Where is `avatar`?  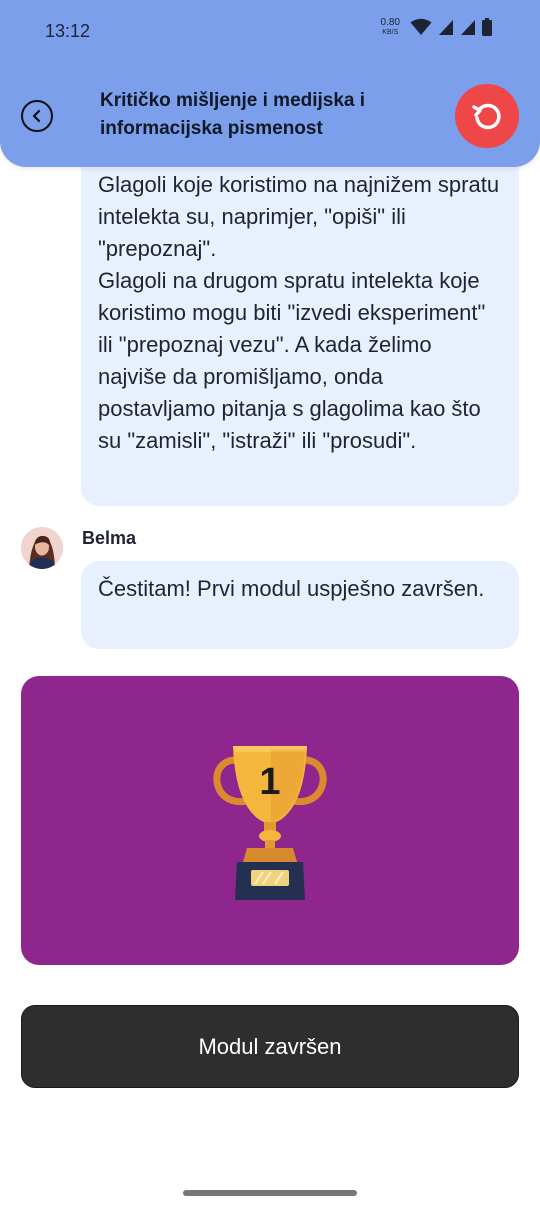 avatar is located at coordinates (42, 548).